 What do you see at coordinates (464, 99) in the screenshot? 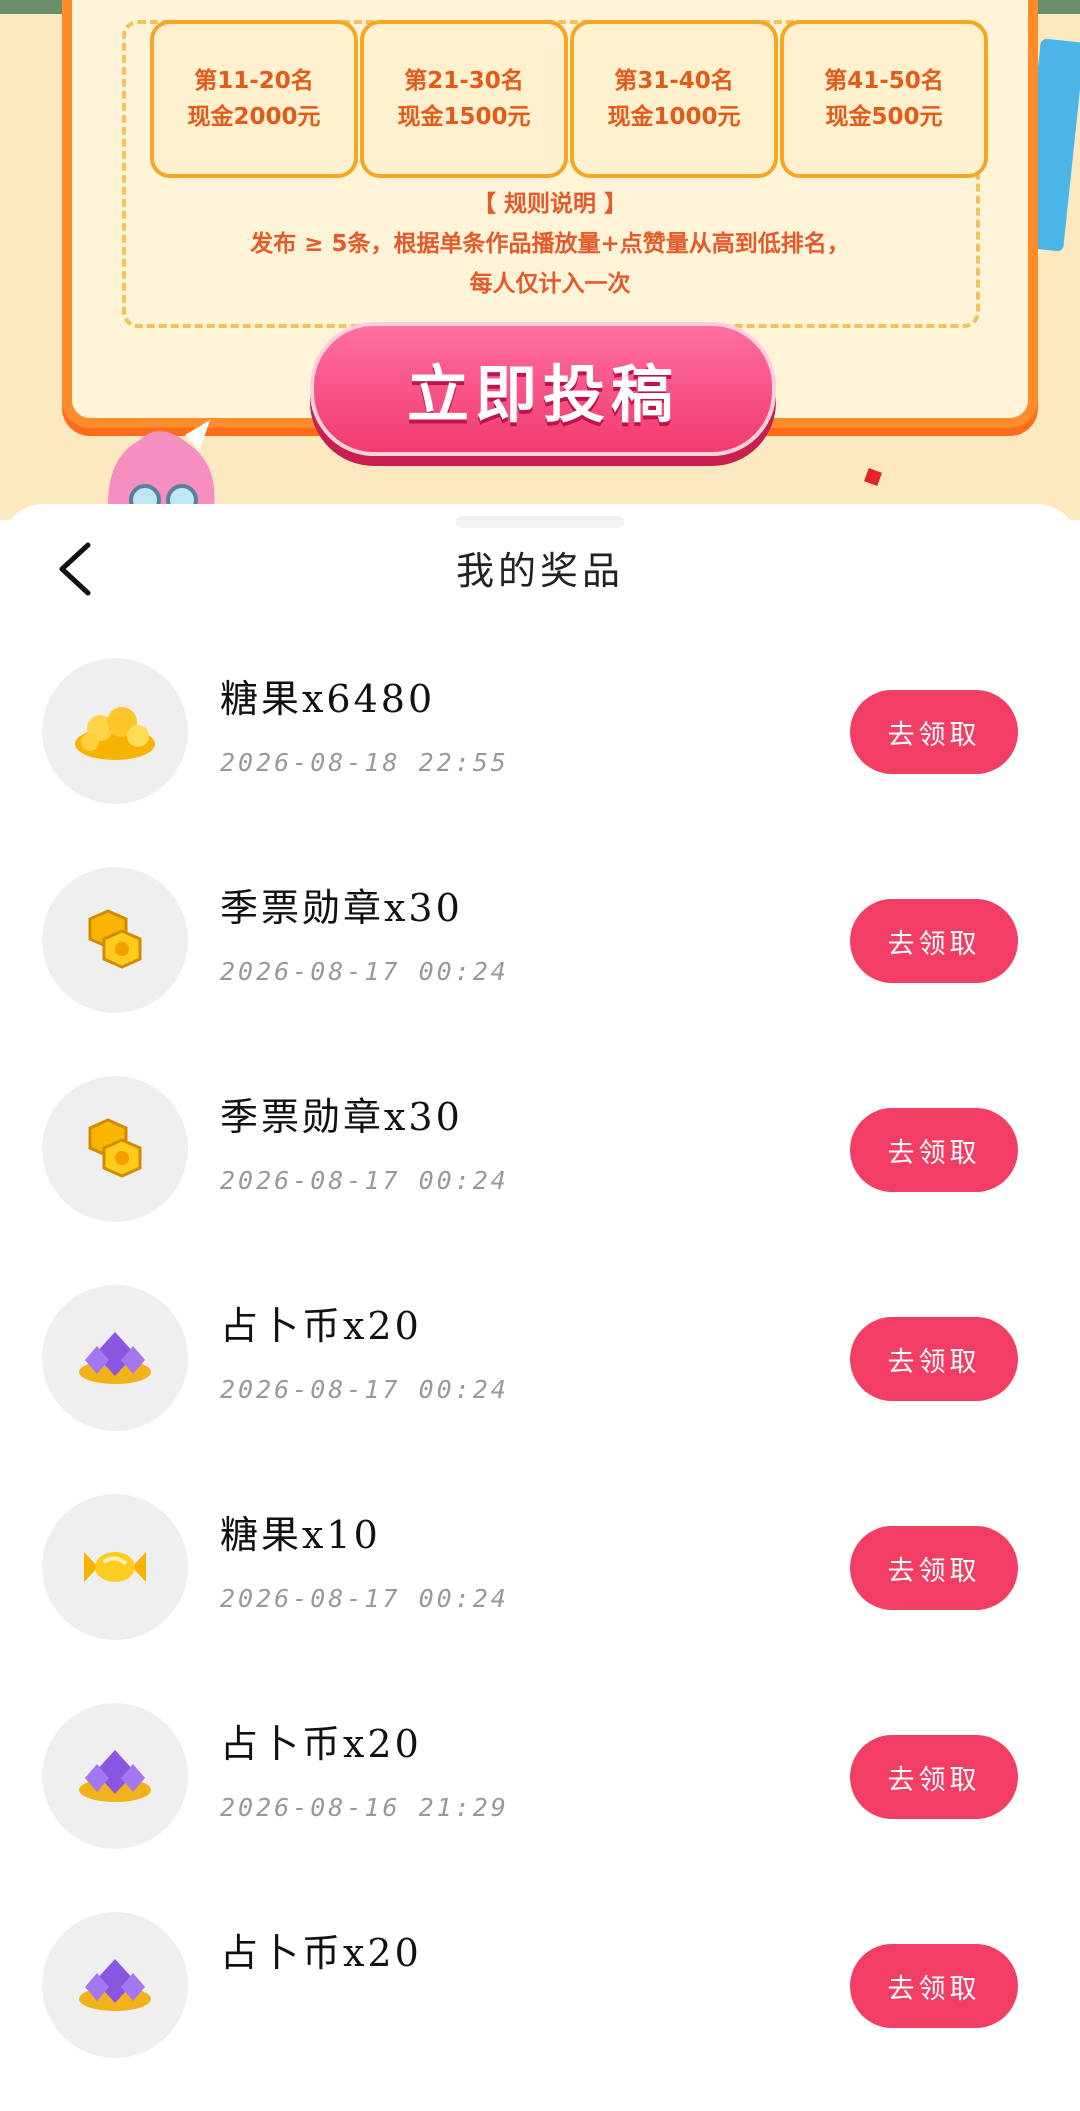
I see `prize-box: 第21-30名 现金1500元` at bounding box center [464, 99].